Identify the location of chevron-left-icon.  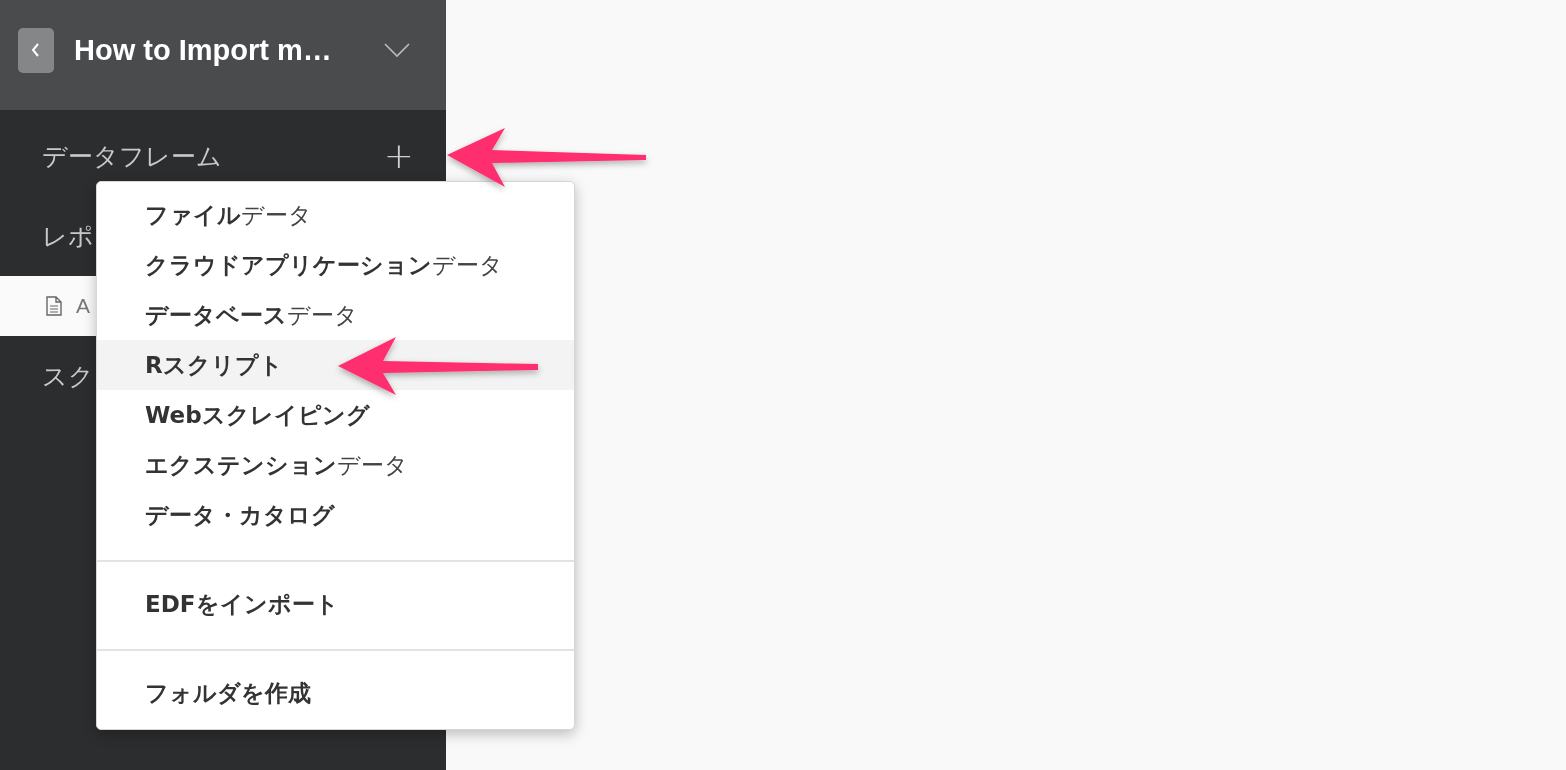
(36, 50).